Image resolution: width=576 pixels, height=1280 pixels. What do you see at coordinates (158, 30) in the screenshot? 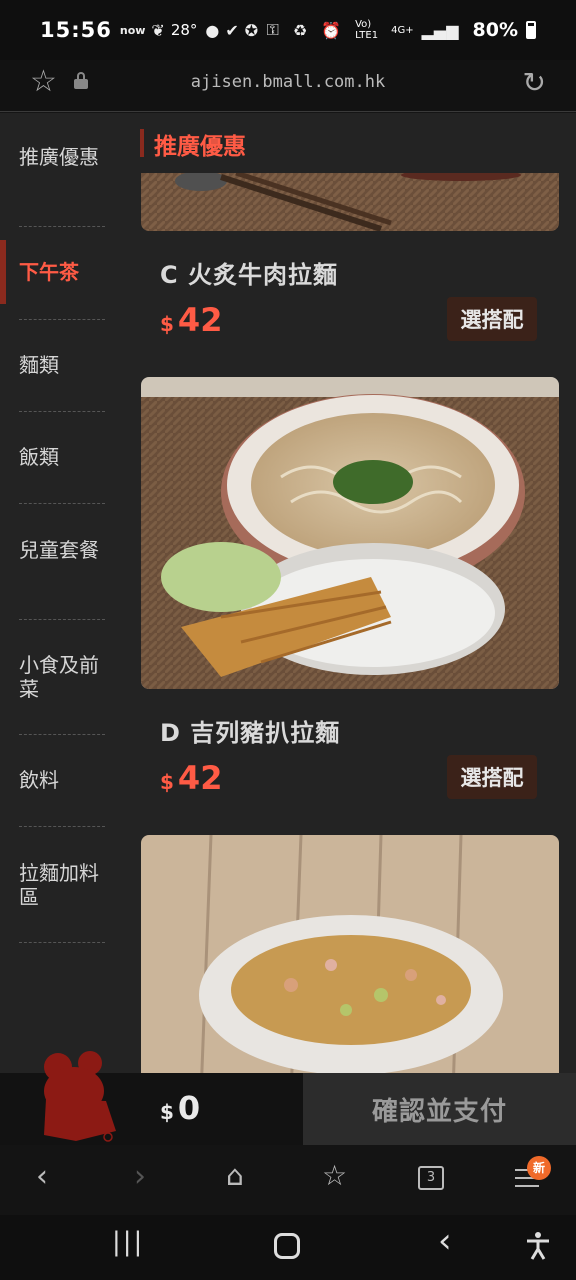
I see `app-notification-icon: ❦` at bounding box center [158, 30].